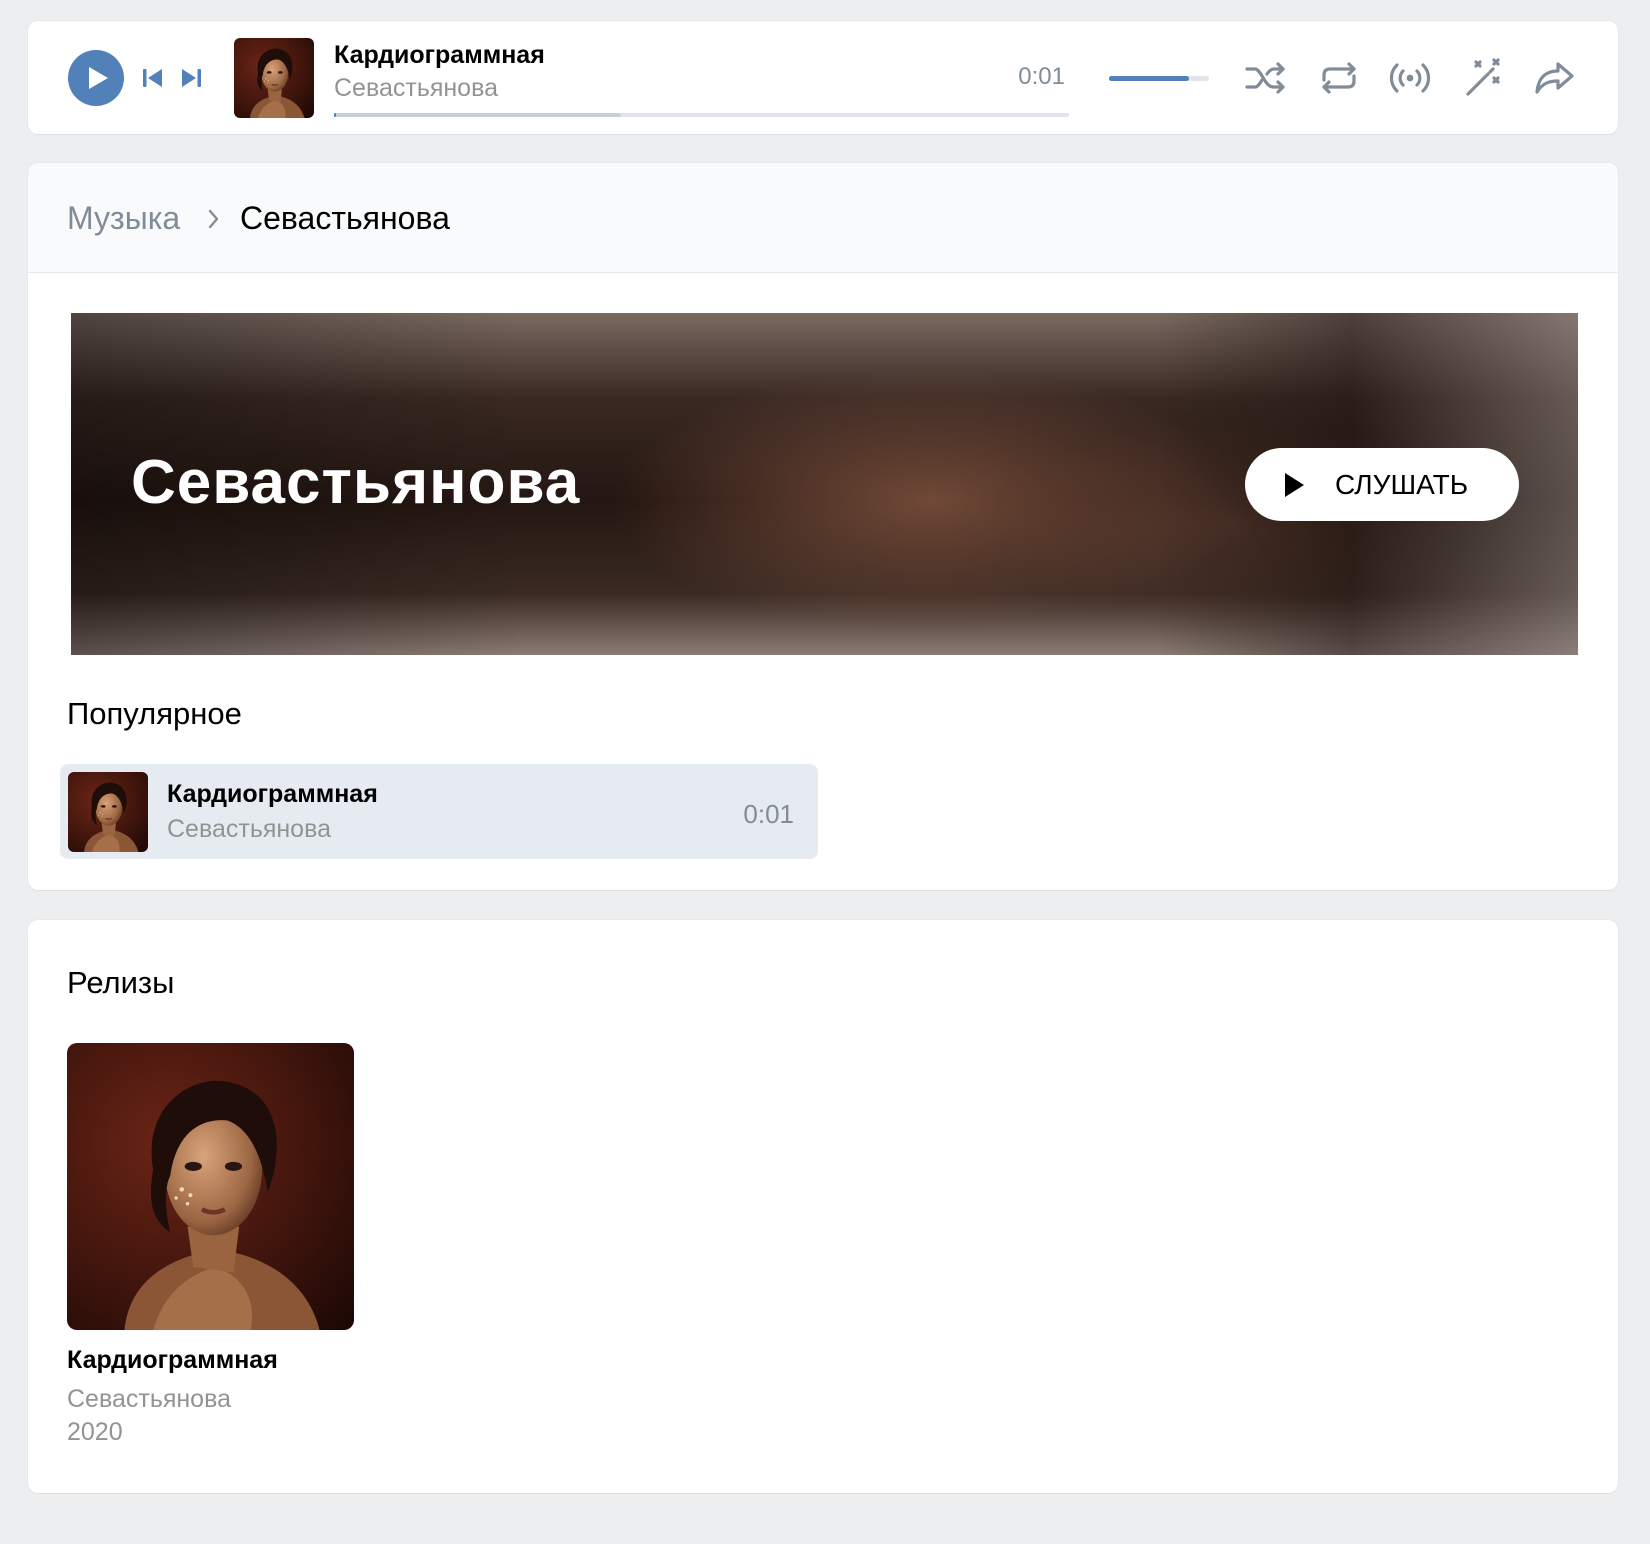 Image resolution: width=1650 pixels, height=1544 pixels. What do you see at coordinates (272, 794) in the screenshot?
I see `track-title: Кардиограммная` at bounding box center [272, 794].